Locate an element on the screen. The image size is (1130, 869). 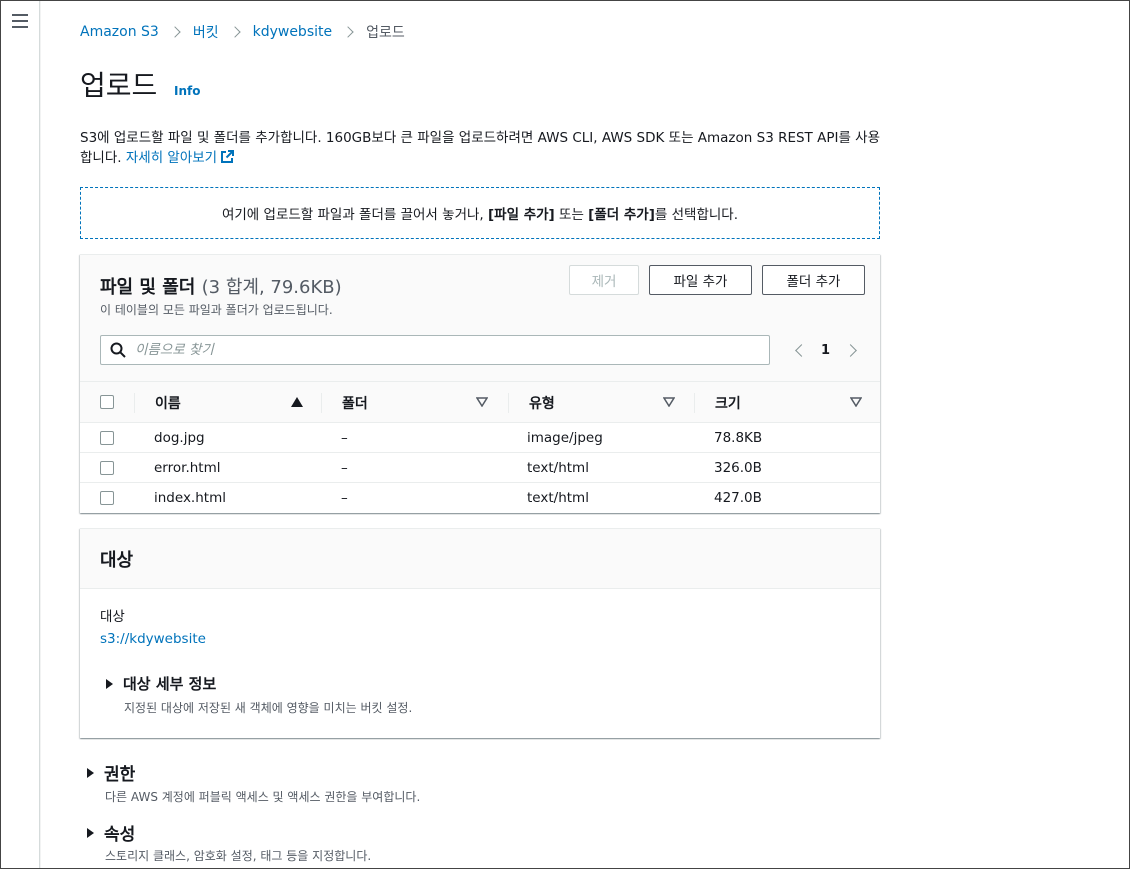
cell-size: 326.0B is located at coordinates (738, 468).